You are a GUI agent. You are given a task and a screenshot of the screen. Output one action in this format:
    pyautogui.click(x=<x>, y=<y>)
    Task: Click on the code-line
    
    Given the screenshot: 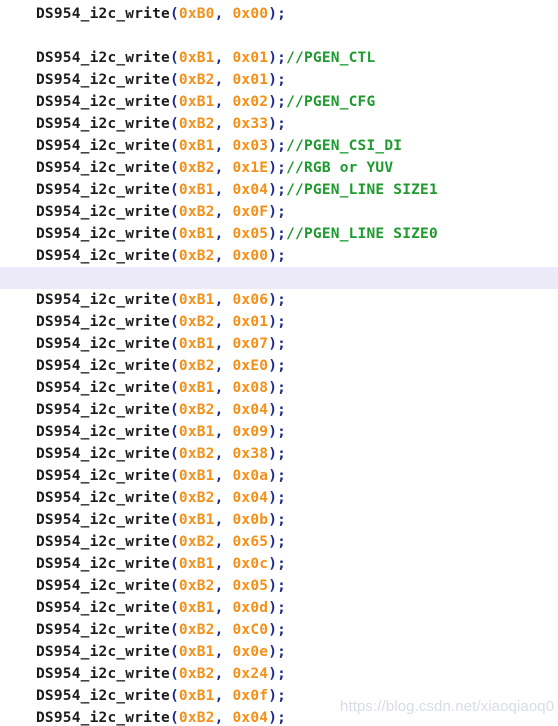 What is the action you would take?
    pyautogui.click(x=279, y=36)
    